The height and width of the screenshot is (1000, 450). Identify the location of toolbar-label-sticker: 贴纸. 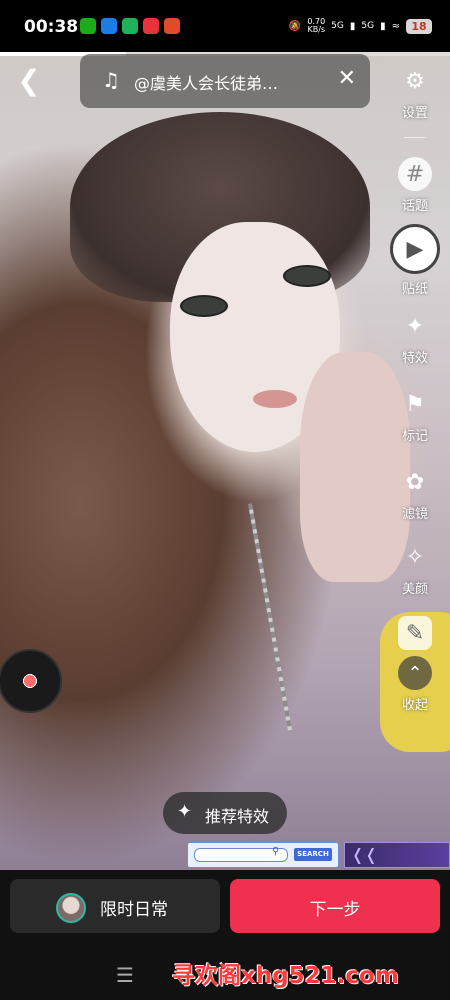
(414, 289).